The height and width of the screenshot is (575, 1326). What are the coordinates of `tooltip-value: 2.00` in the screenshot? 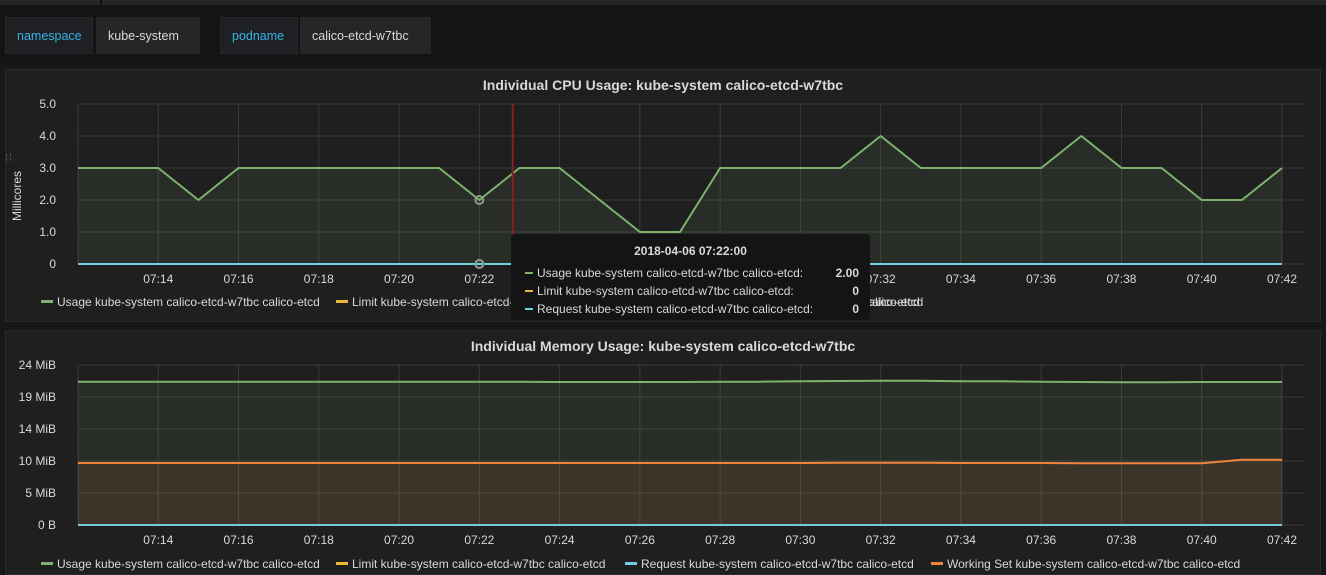 It's located at (847, 273).